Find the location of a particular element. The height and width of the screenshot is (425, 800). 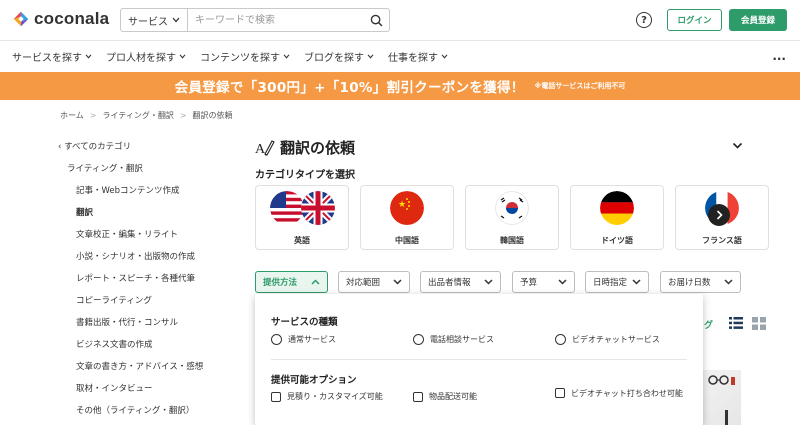

sidebar-item-translation: 翻訳 is located at coordinates (150, 218).